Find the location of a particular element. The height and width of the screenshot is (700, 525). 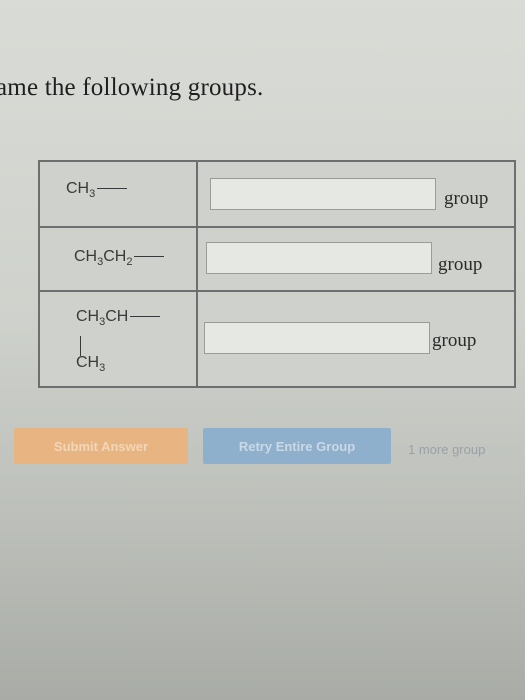

table-row: CH3CH2 group is located at coordinates (277, 260).